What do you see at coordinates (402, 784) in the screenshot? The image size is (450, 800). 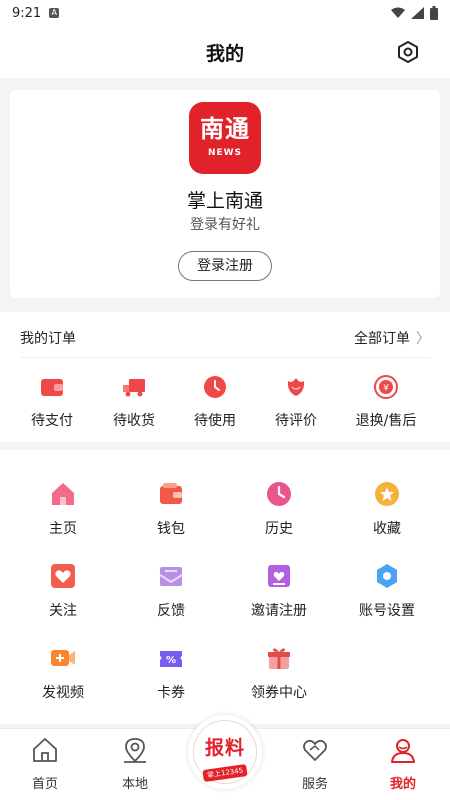 I see `tab-label: 我的` at bounding box center [402, 784].